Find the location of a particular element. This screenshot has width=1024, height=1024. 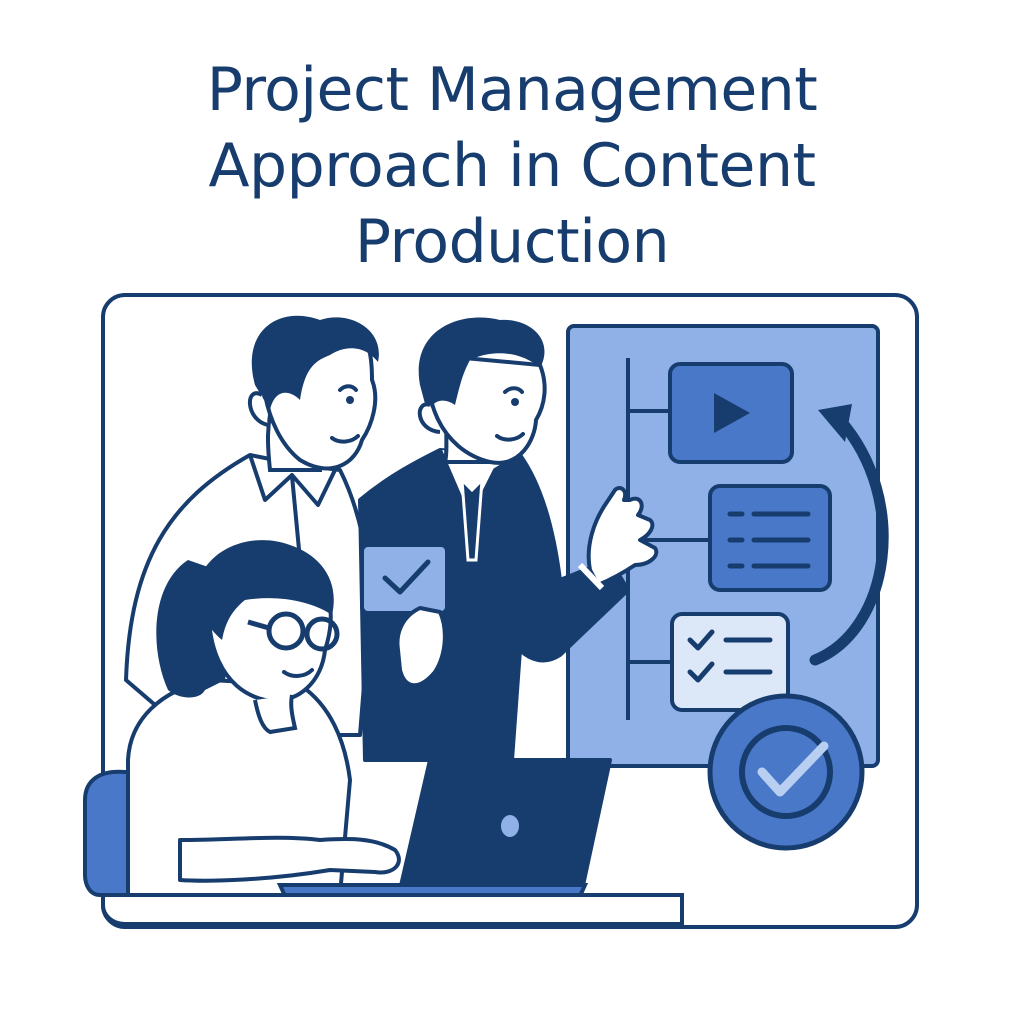

check-badge-icon is located at coordinates (786, 772).